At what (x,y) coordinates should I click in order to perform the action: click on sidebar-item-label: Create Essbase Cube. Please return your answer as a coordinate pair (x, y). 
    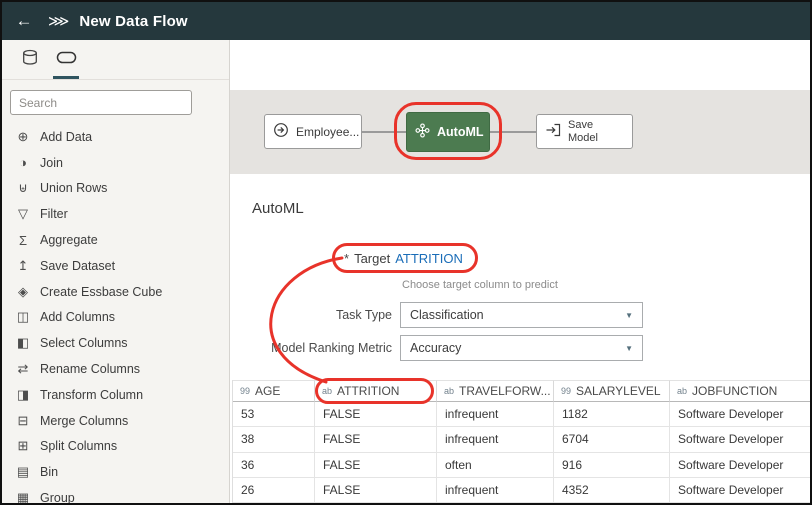
    Looking at the image, I should click on (101, 291).